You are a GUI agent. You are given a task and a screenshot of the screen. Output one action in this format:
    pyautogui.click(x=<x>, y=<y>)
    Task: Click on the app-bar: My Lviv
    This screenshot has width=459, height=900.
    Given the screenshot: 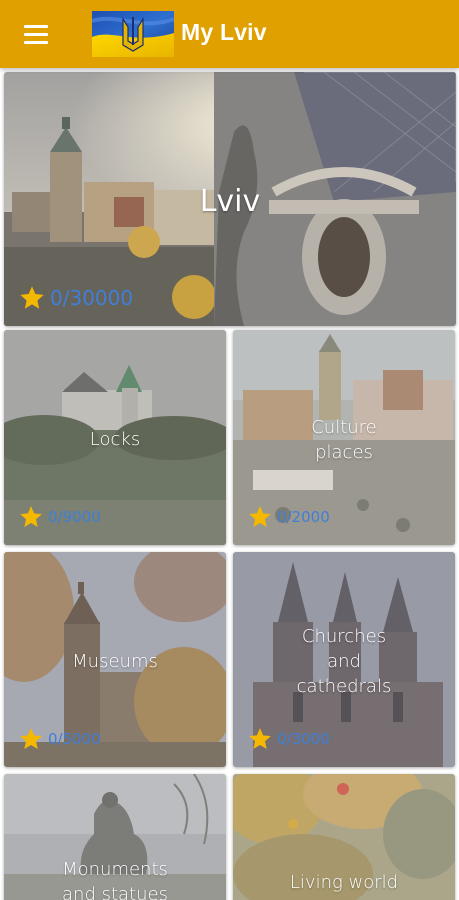 What is the action you would take?
    pyautogui.click(x=229, y=34)
    